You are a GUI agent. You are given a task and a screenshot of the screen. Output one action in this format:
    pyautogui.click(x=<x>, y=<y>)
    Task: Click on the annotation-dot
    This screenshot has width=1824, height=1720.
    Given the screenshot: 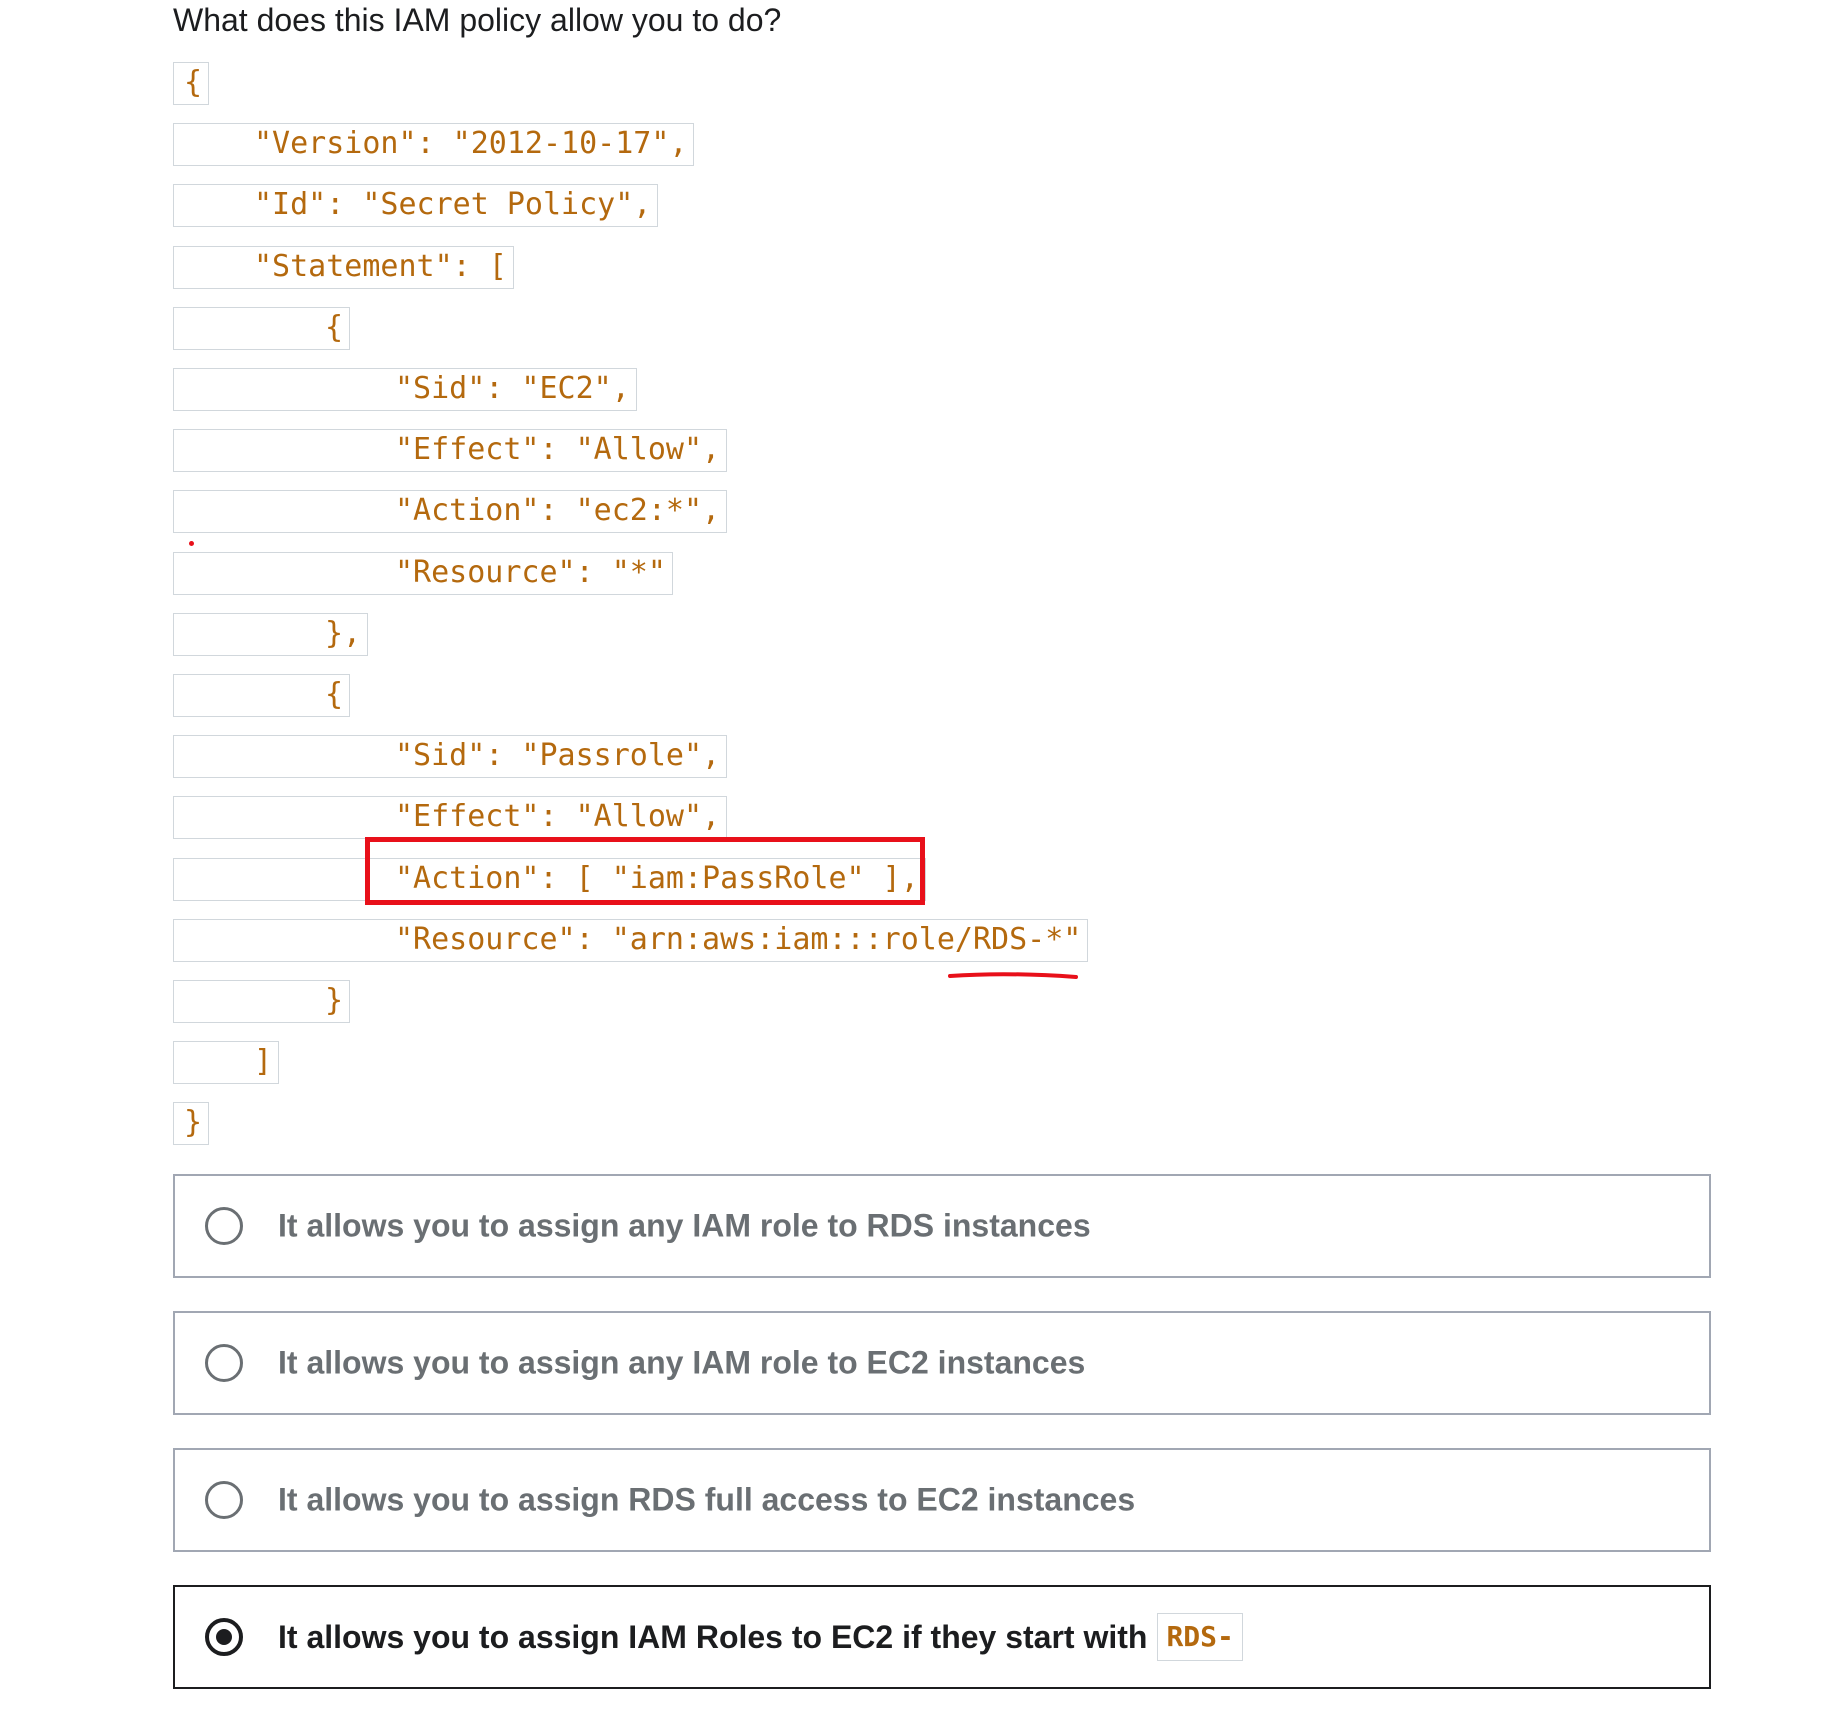 What is the action you would take?
    pyautogui.click(x=191, y=543)
    